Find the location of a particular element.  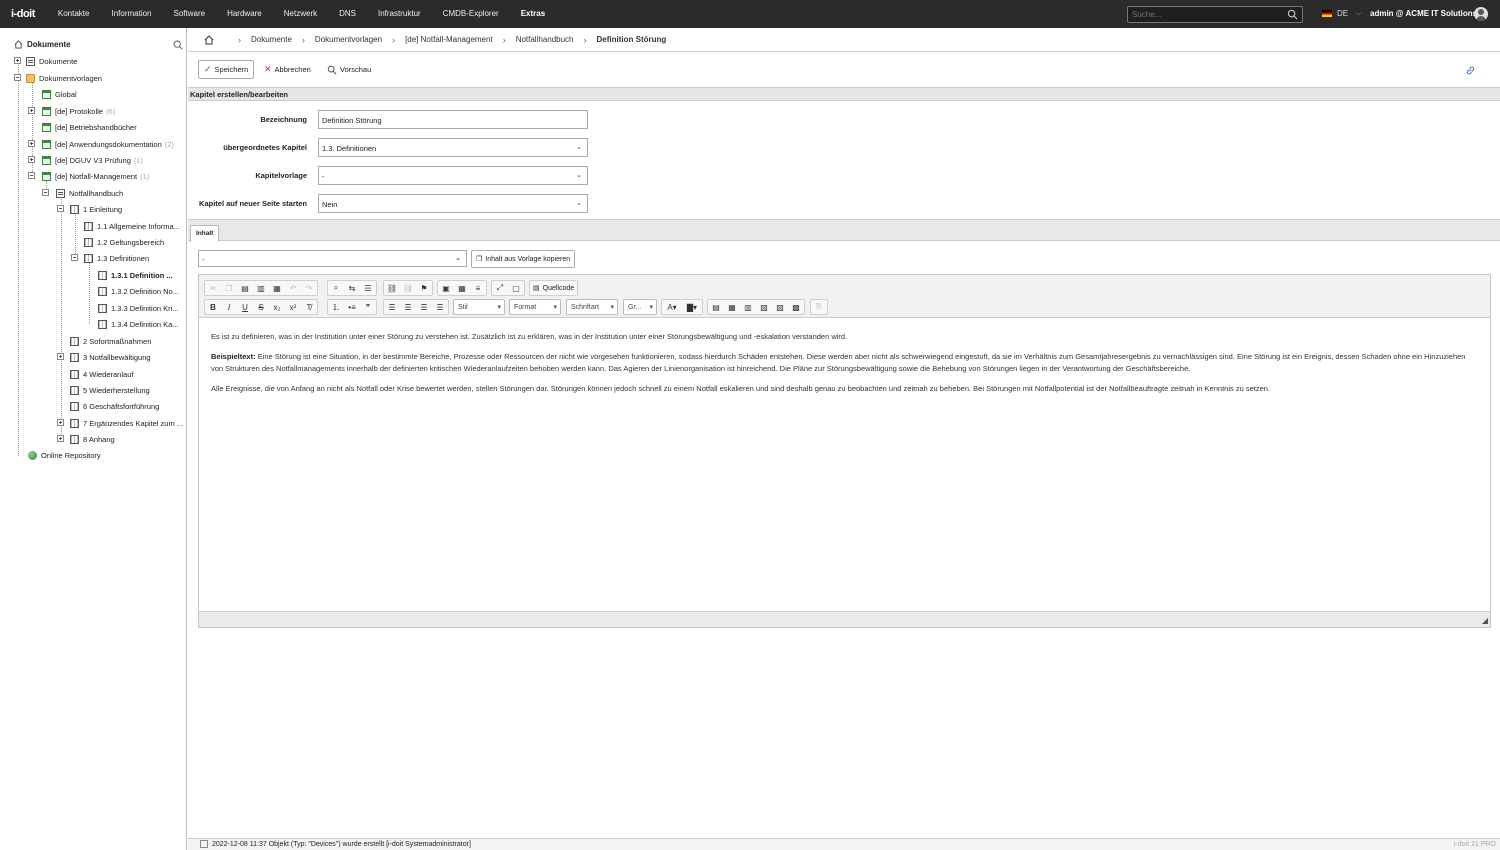

link-icon: ⛓ is located at coordinates (392, 288).